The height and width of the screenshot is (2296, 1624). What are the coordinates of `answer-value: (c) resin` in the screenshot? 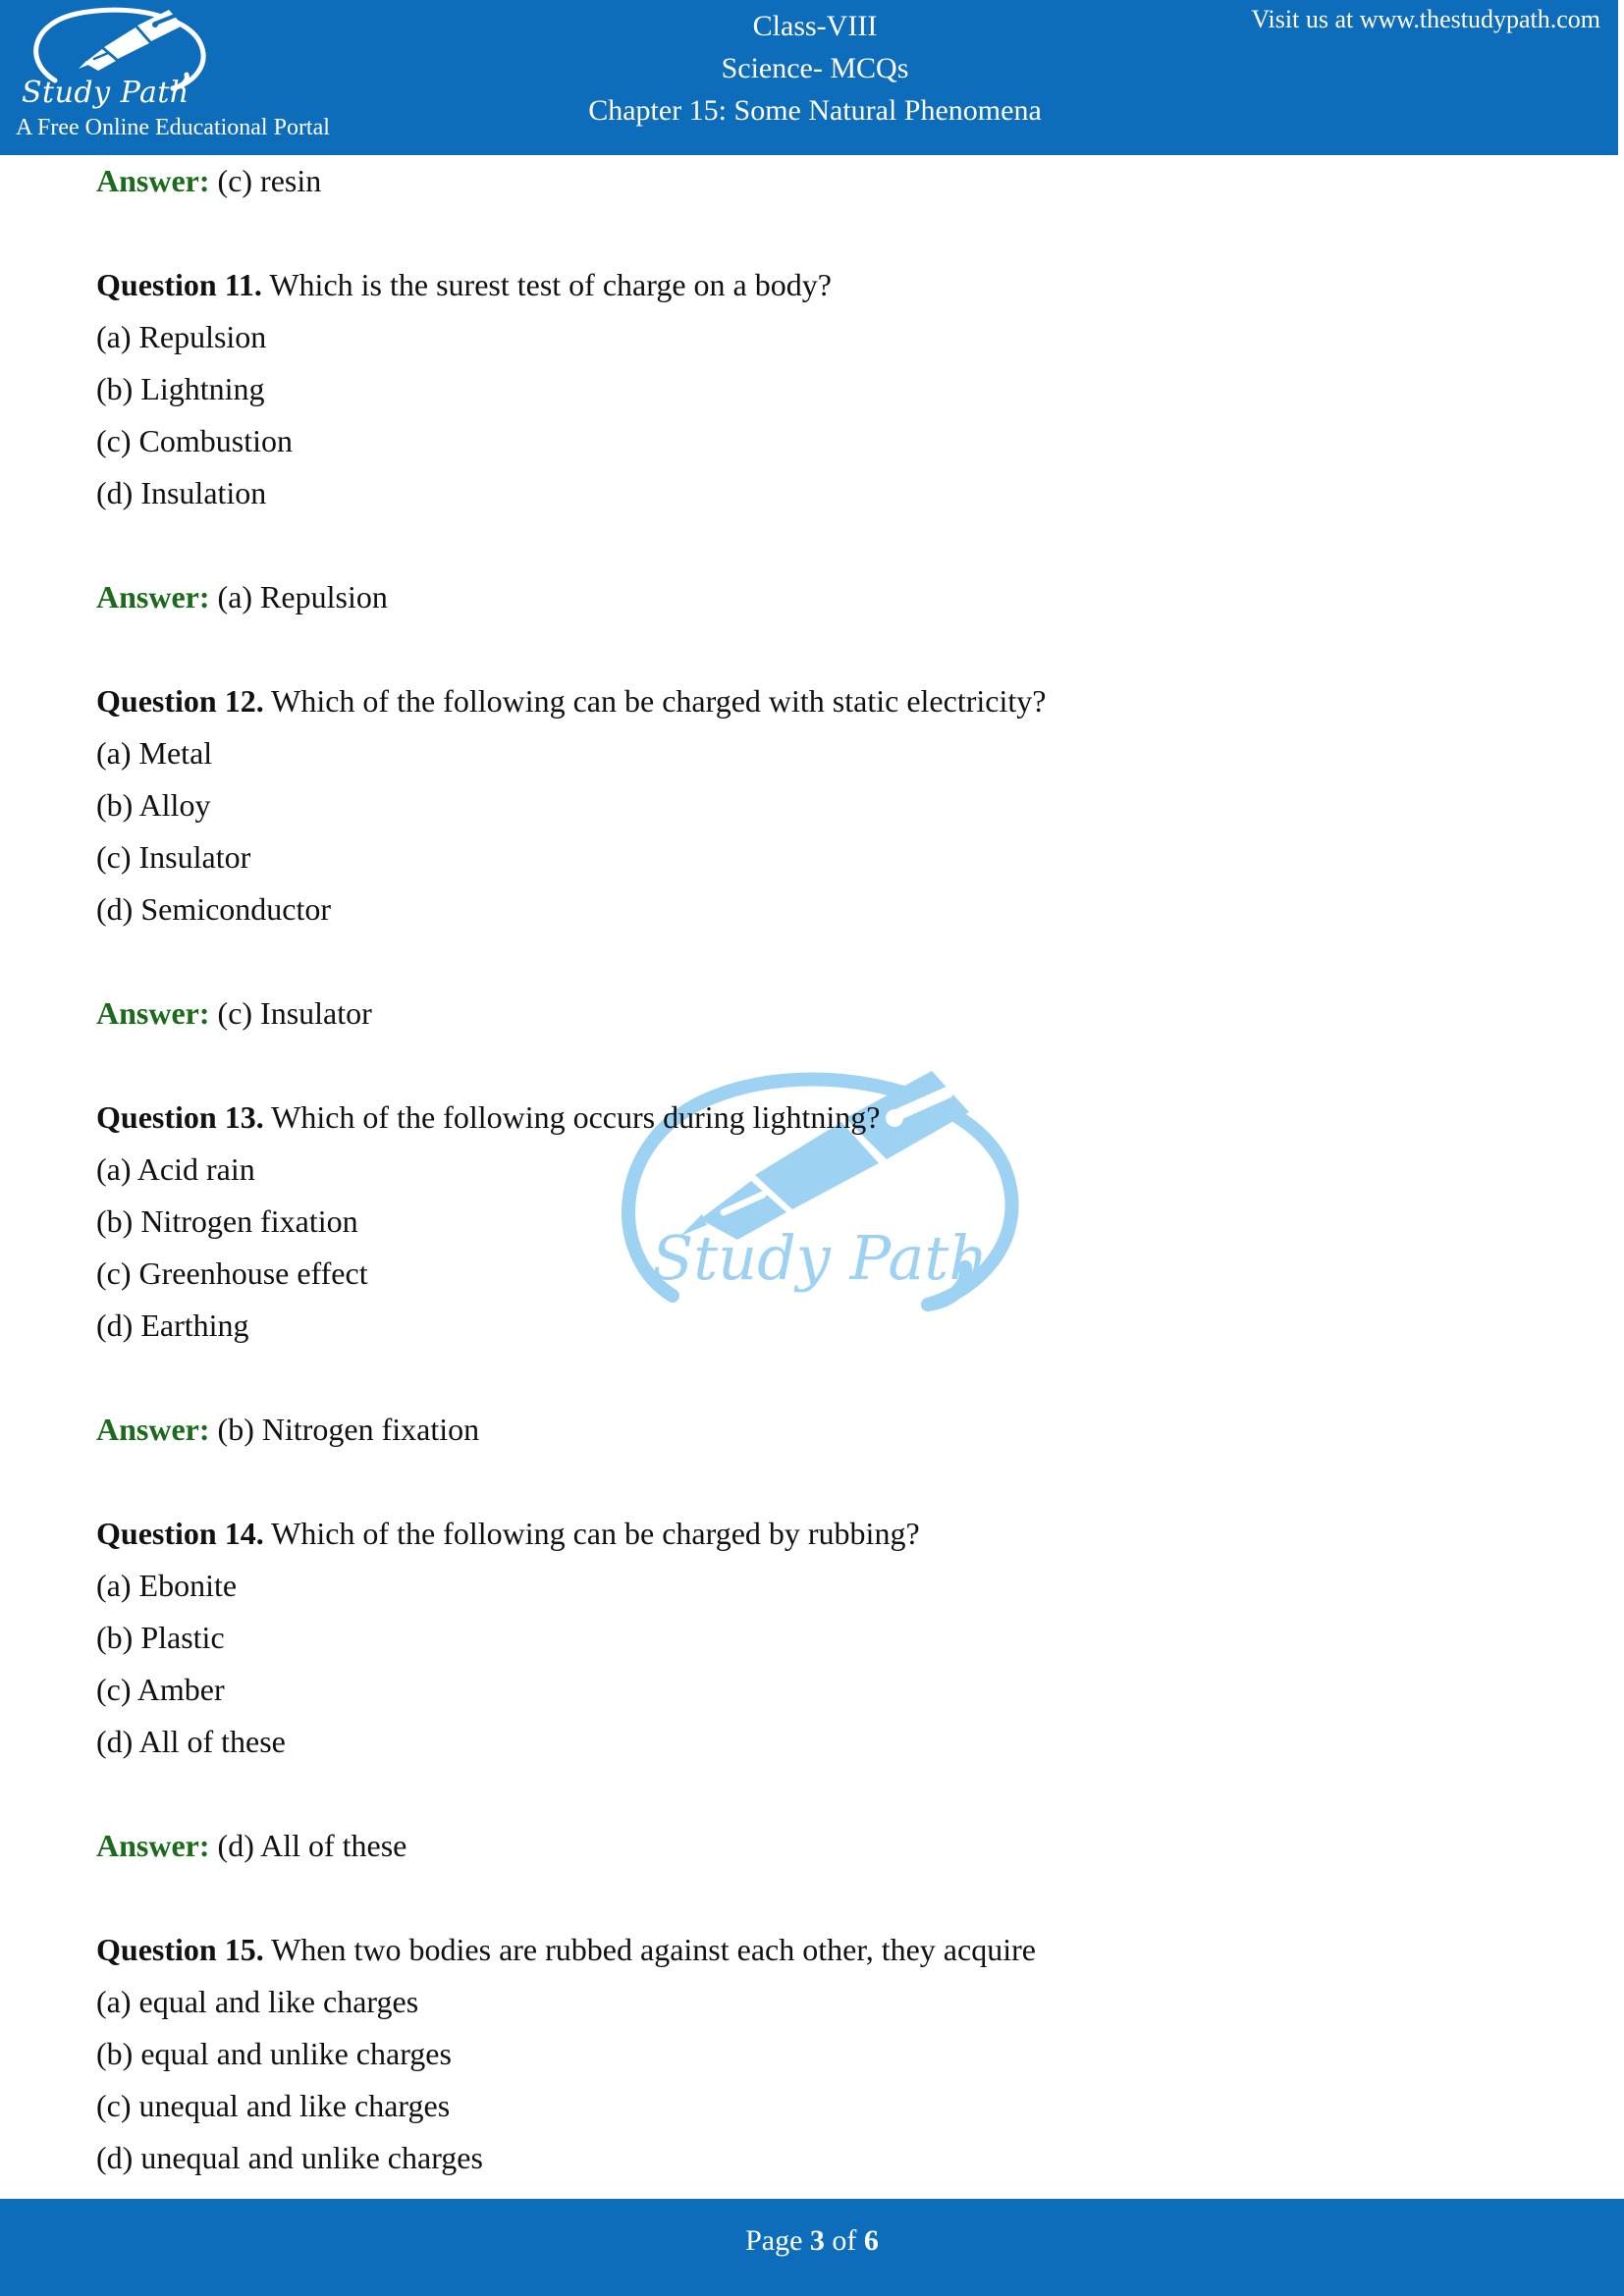 It's located at (265, 181).